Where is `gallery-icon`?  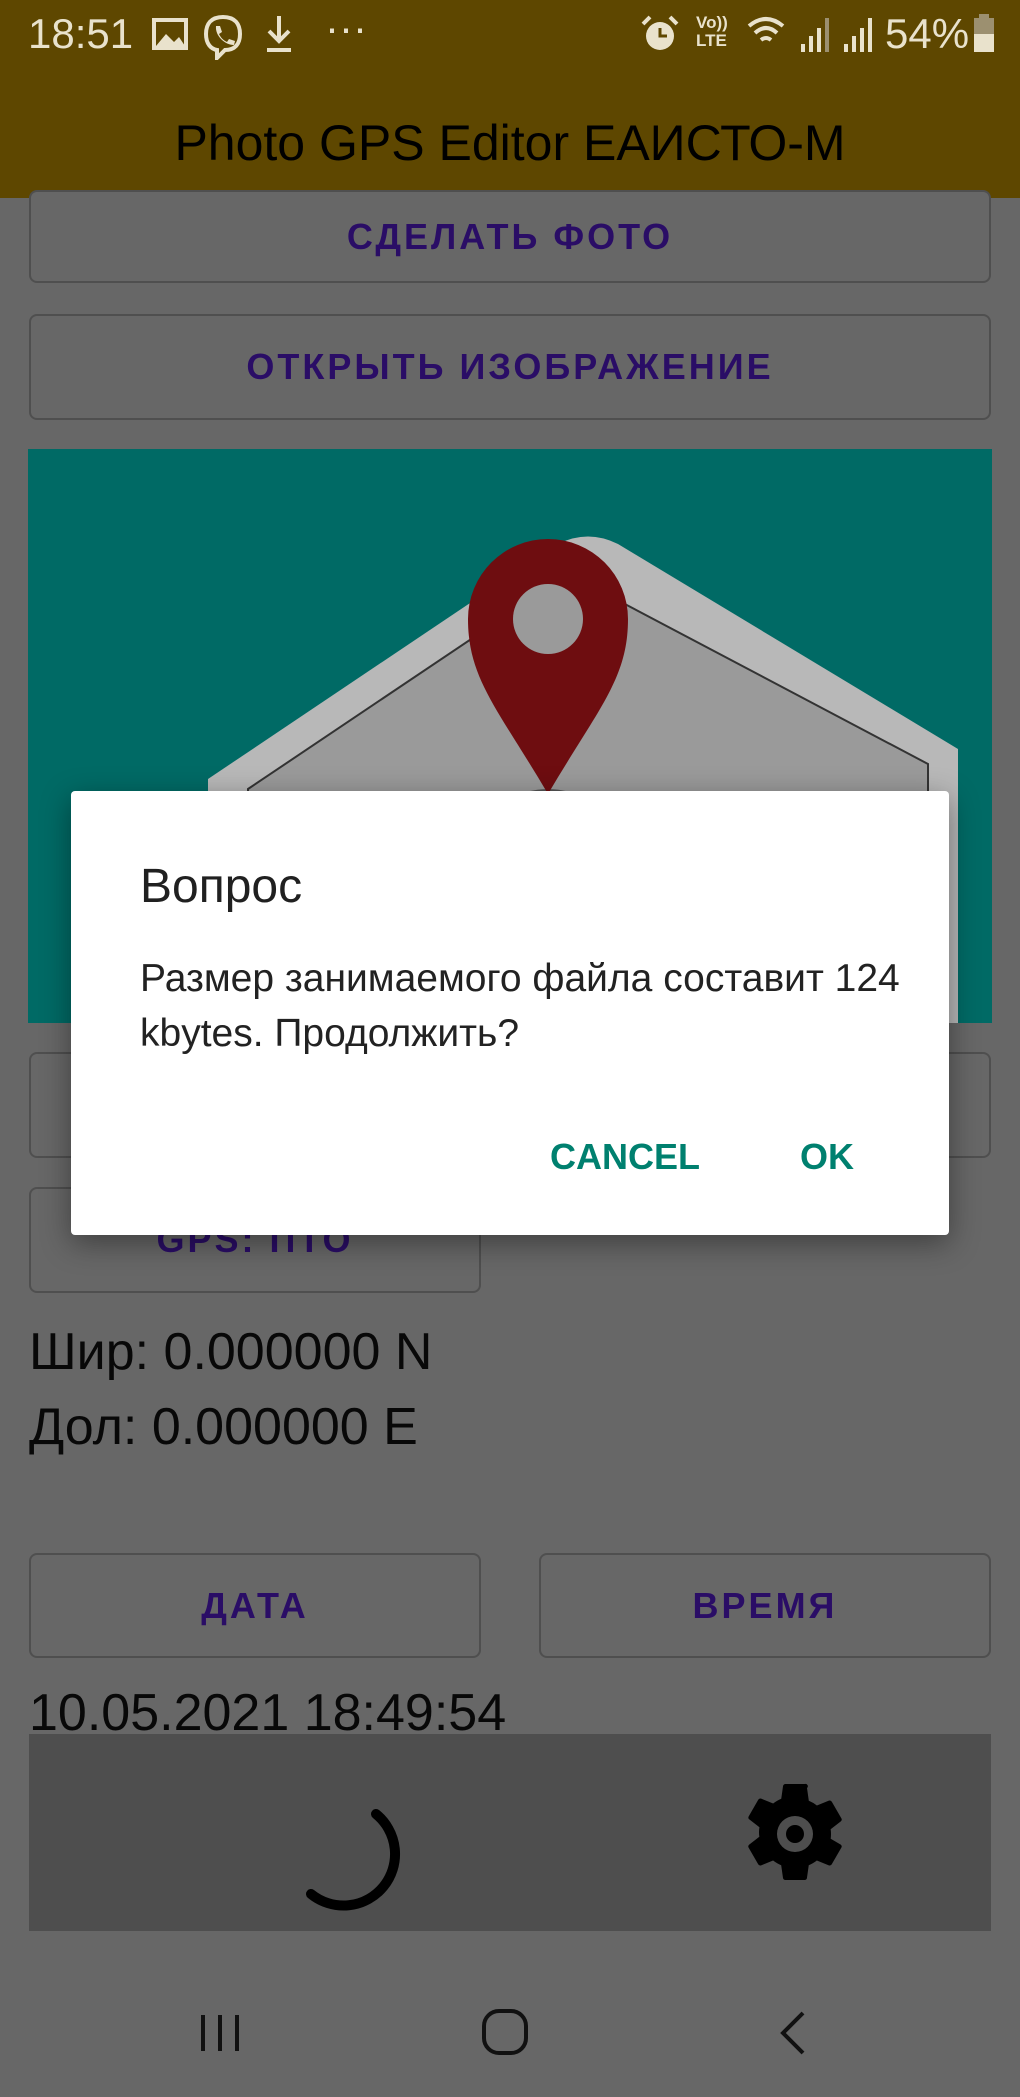
gallery-icon is located at coordinates (170, 34).